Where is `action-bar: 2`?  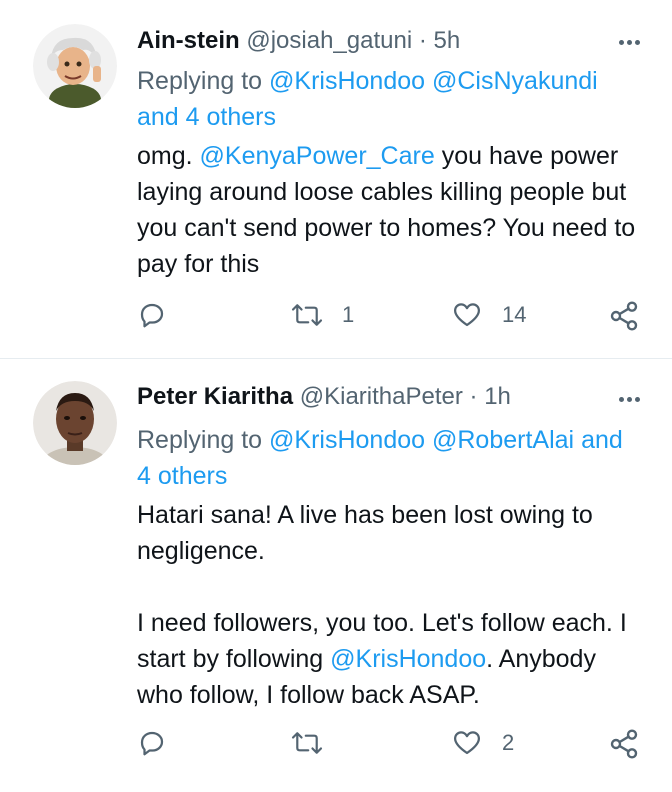 action-bar: 2 is located at coordinates (336, 748).